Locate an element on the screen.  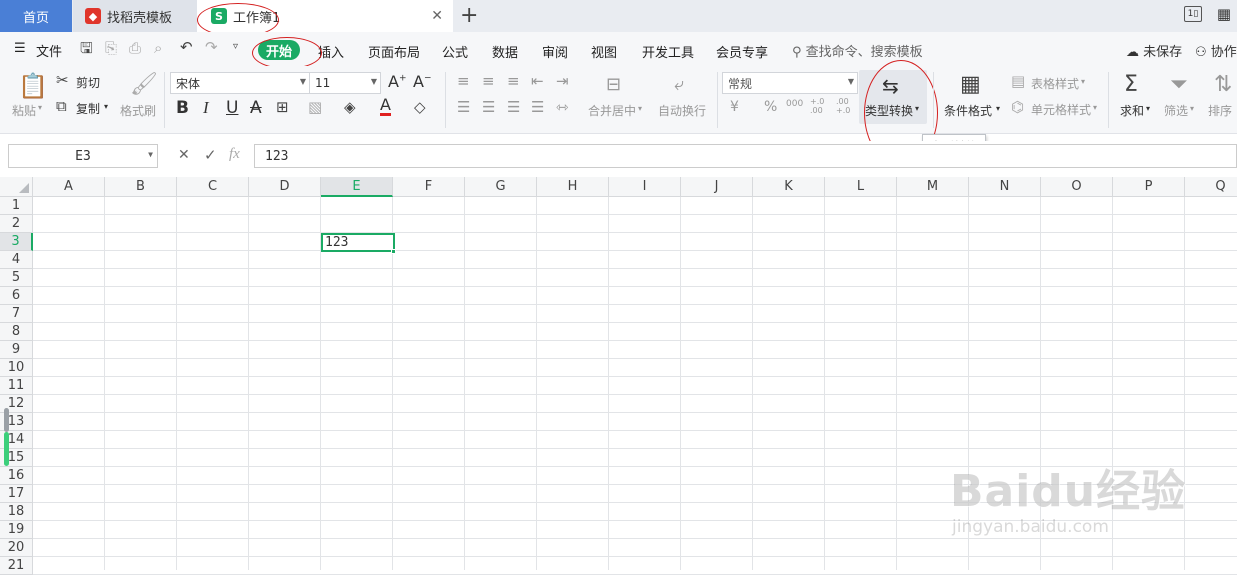
column-header-k: K is located at coordinates (789, 187).